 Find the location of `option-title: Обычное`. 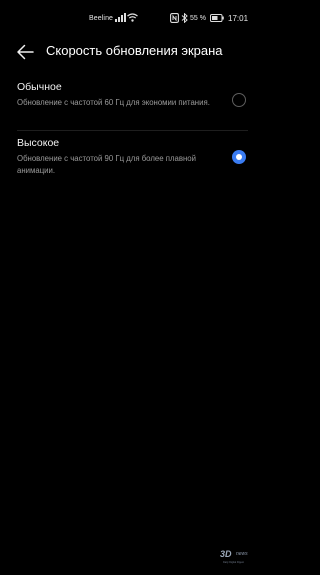

option-title: Обычное is located at coordinates (39, 87).